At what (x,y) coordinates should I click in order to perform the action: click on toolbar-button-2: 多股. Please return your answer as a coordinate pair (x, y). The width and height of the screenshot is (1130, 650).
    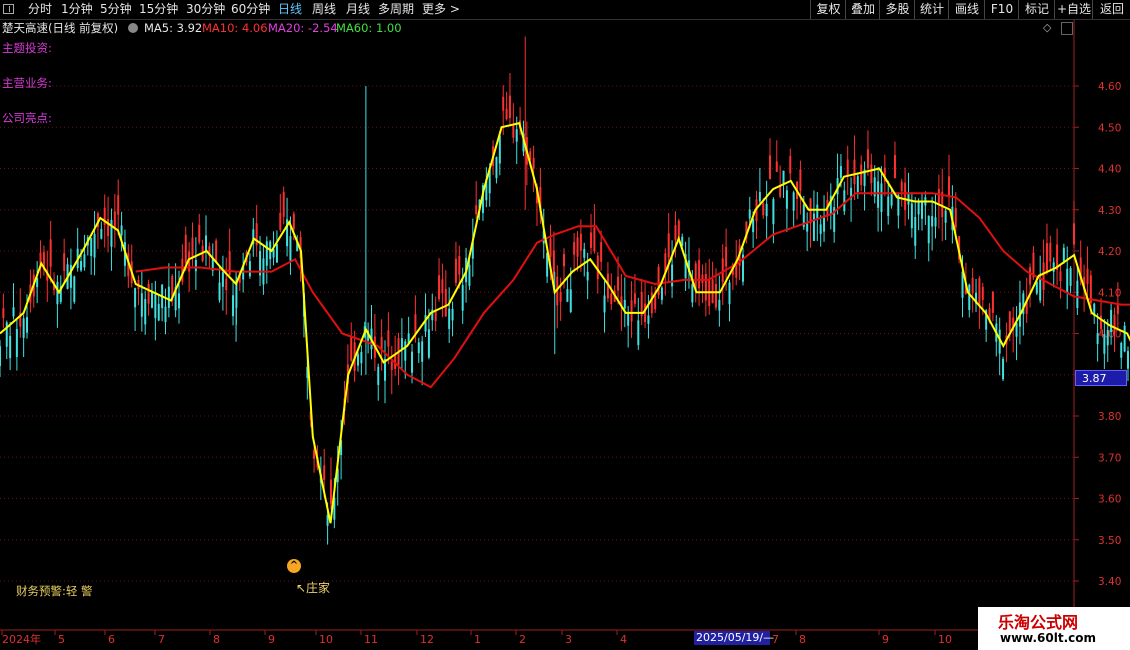
    Looking at the image, I should click on (897, 9).